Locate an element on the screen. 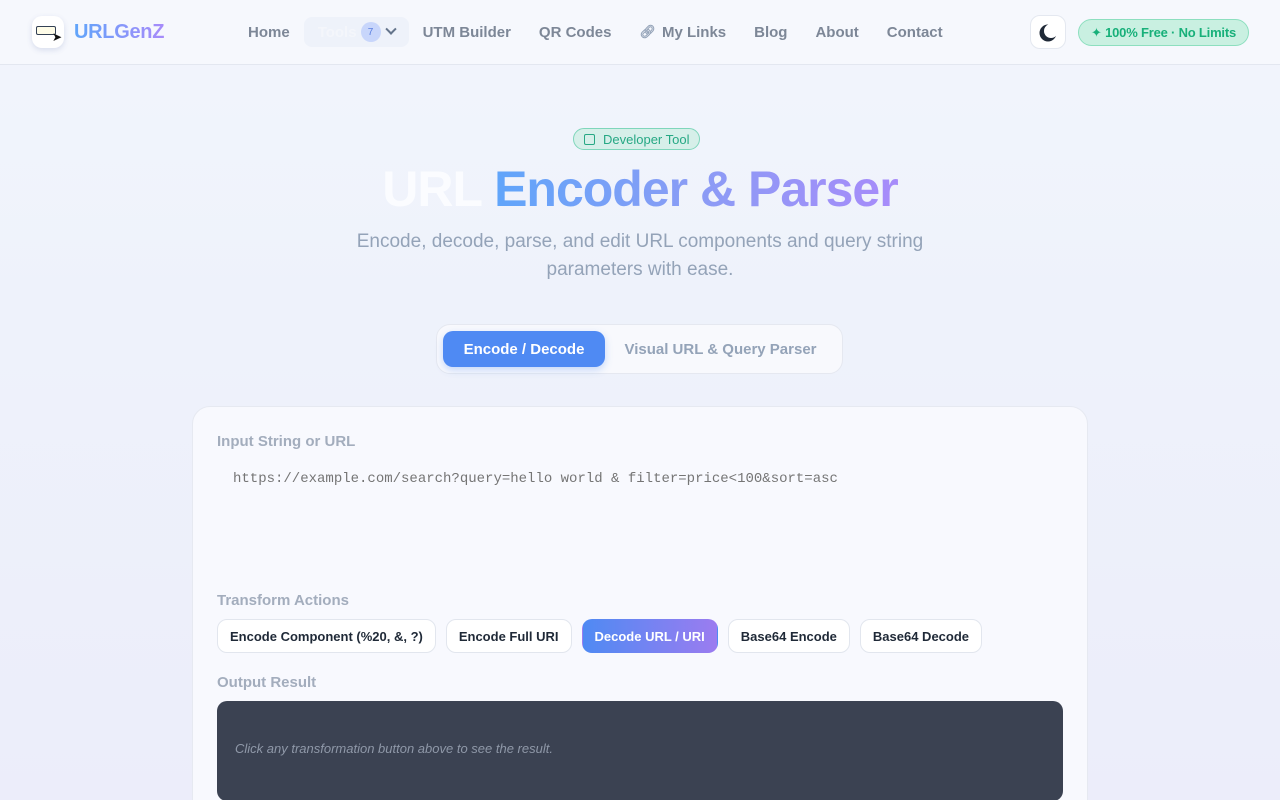  logo: ➤ URLGenZ is located at coordinates (98, 32).